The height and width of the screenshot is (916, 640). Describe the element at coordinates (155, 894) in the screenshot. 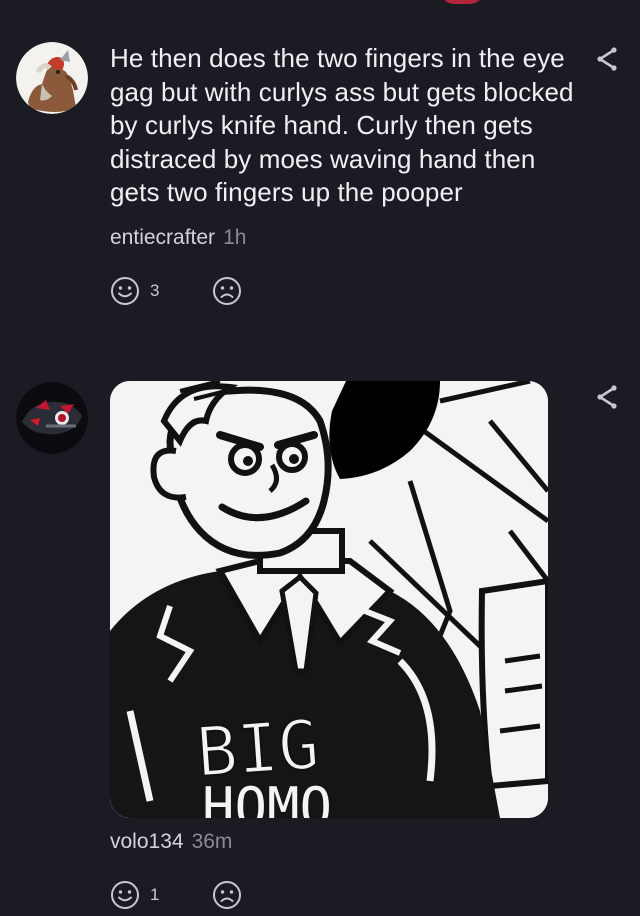

I see `like-count: 1` at that location.